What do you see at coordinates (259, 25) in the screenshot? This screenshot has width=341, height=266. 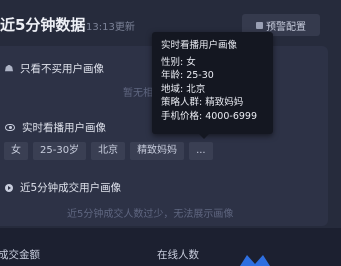 I see `settings-icon` at bounding box center [259, 25].